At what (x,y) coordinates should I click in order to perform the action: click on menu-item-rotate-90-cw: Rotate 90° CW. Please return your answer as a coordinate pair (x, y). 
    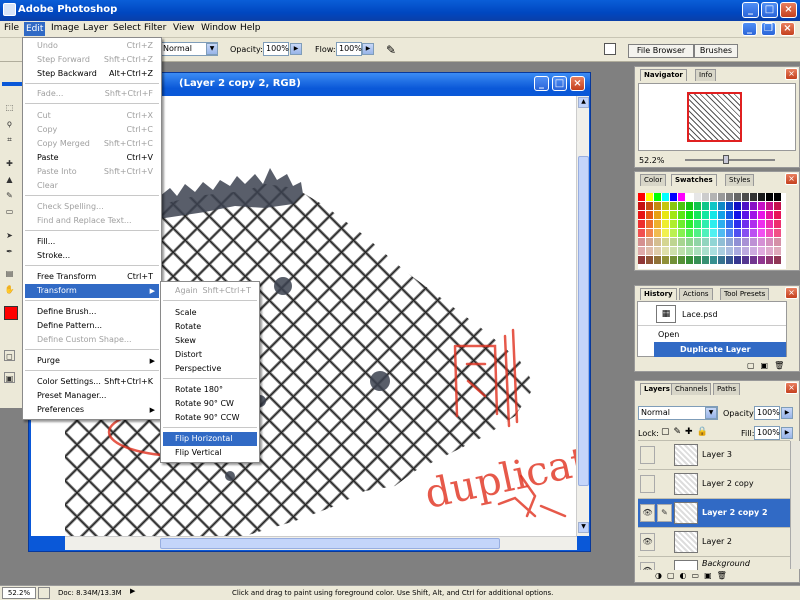
    Looking at the image, I should click on (210, 404).